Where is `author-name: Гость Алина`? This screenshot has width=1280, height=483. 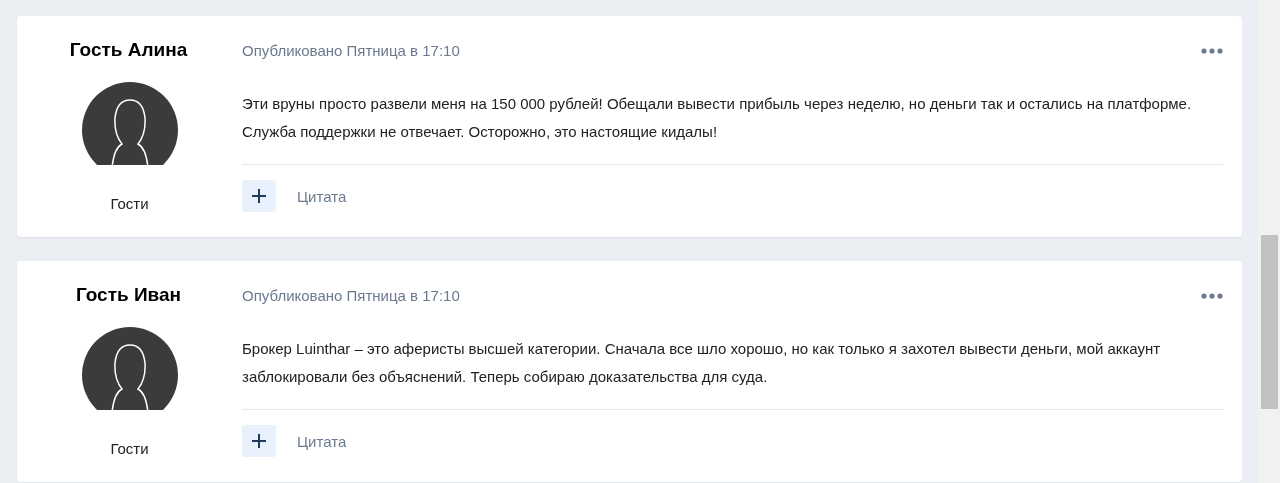
author-name: Гость Алина is located at coordinates (128, 50).